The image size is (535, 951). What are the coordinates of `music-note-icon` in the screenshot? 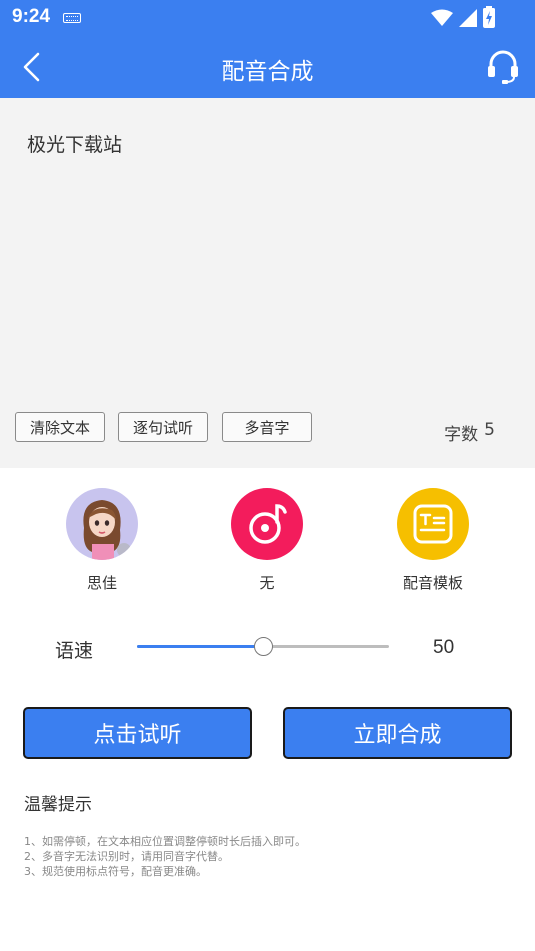 It's located at (267, 524).